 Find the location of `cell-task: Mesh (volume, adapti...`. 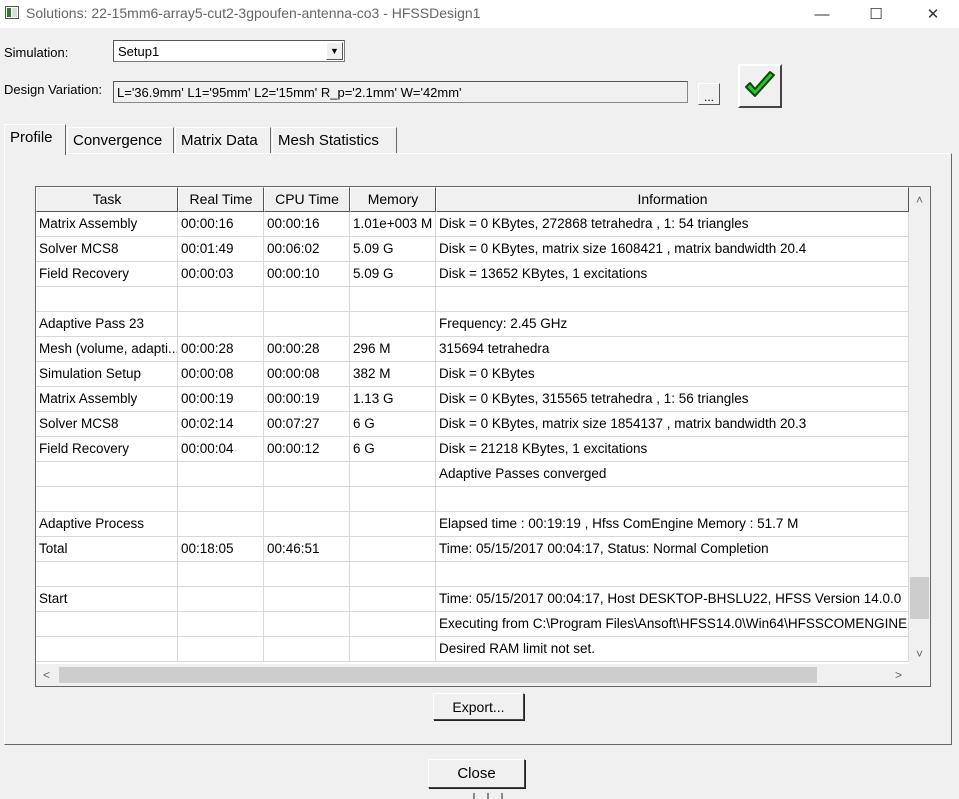

cell-task: Mesh (volume, adapti... is located at coordinates (107, 349).